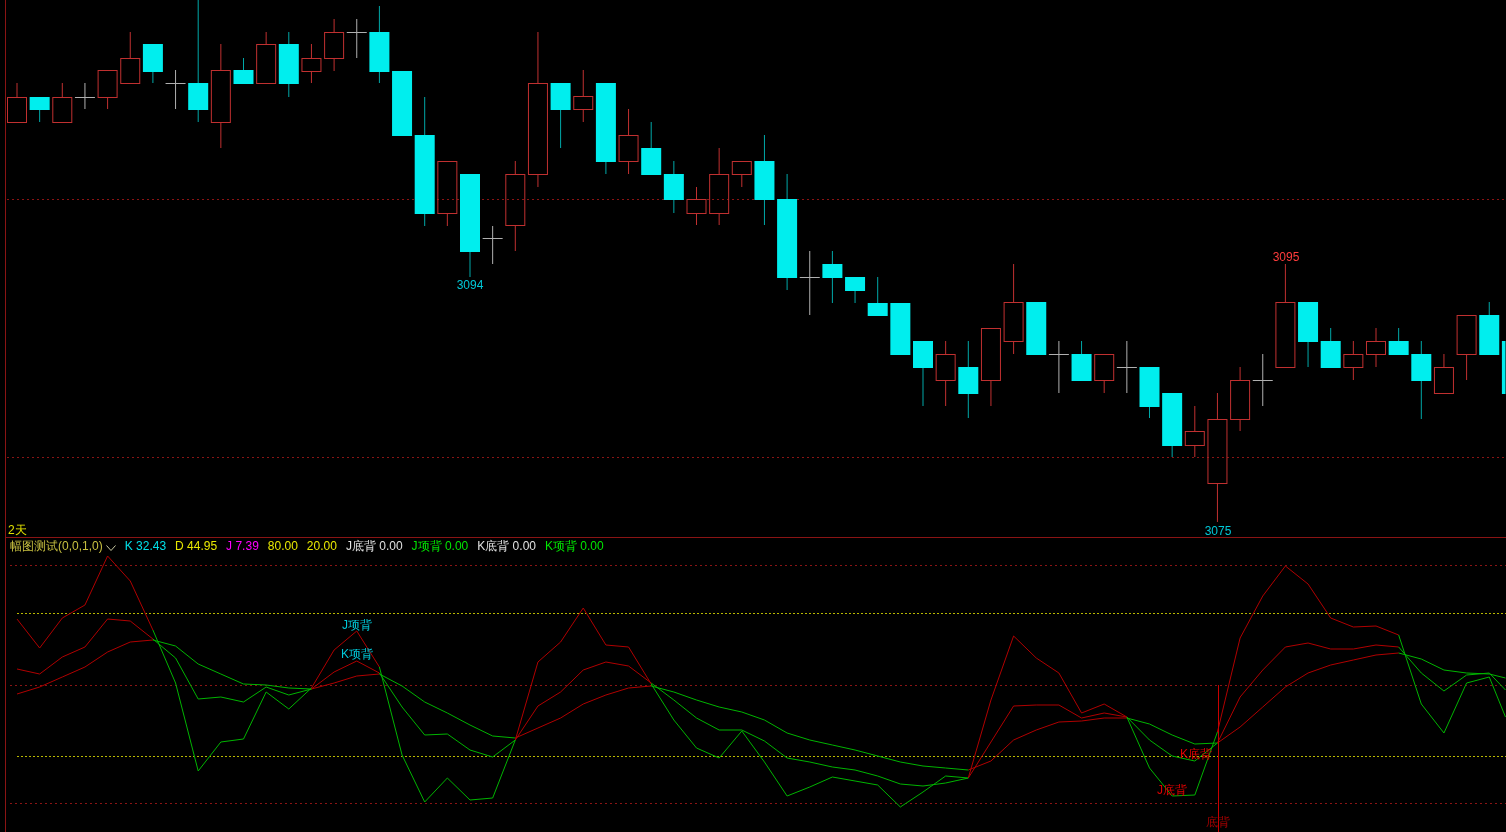  I want to click on indicator-value: J 7.39, so click(242, 546).